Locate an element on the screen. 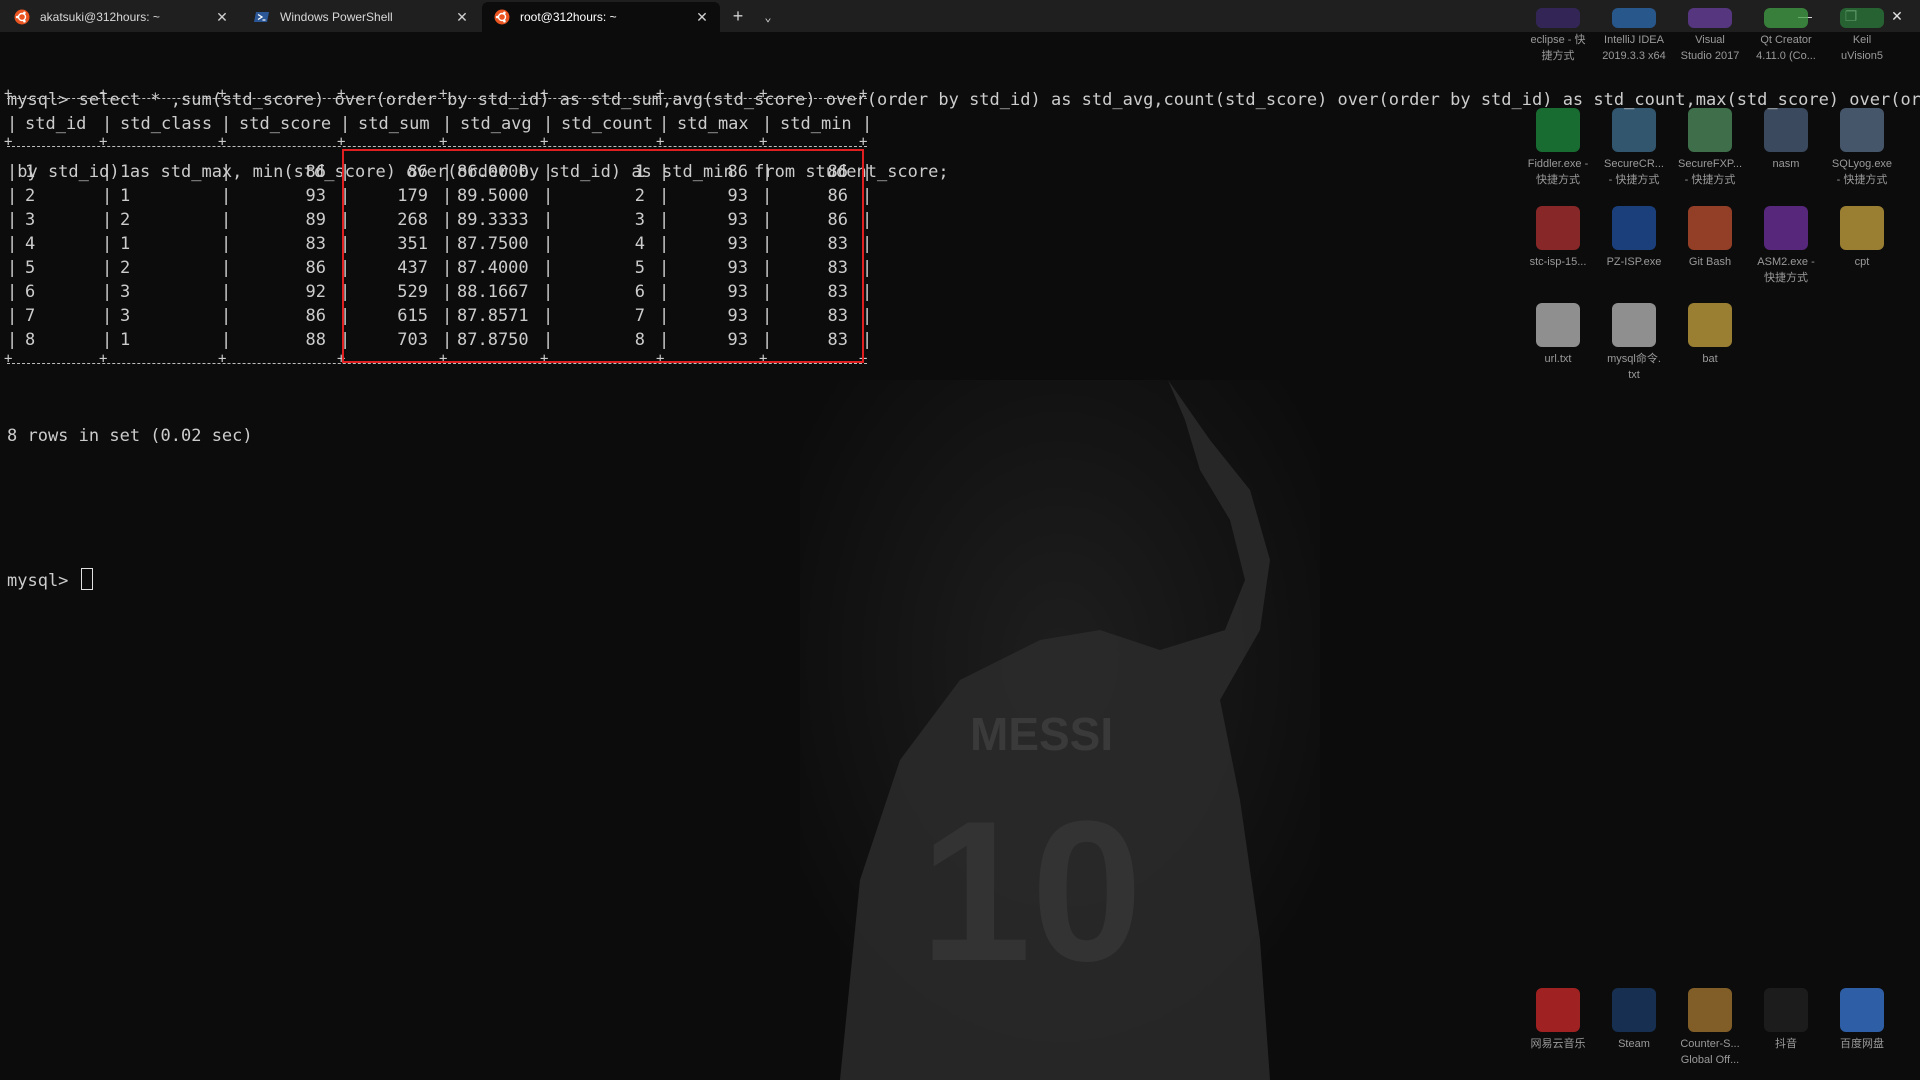  asm2-icon is located at coordinates (1786, 228).